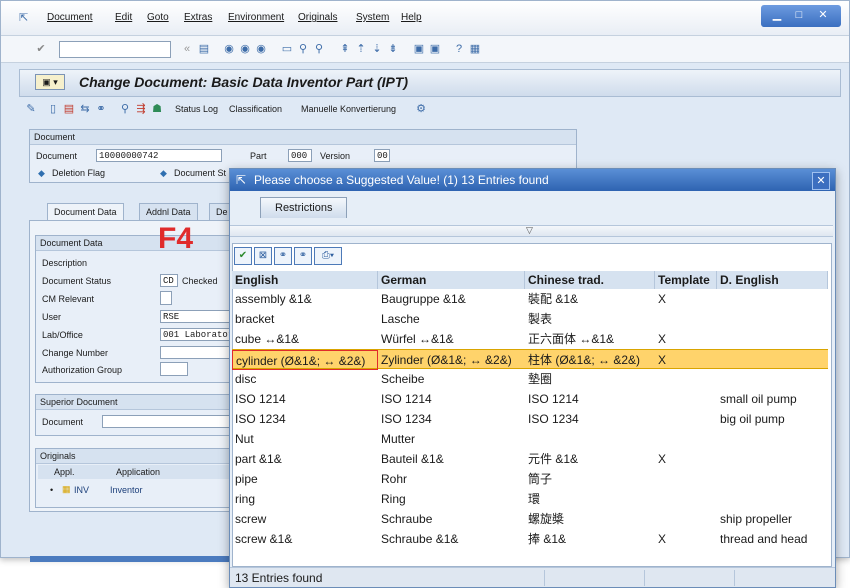  What do you see at coordinates (451, 319) in the screenshot?
I see `cell-german: Lasche` at bounding box center [451, 319].